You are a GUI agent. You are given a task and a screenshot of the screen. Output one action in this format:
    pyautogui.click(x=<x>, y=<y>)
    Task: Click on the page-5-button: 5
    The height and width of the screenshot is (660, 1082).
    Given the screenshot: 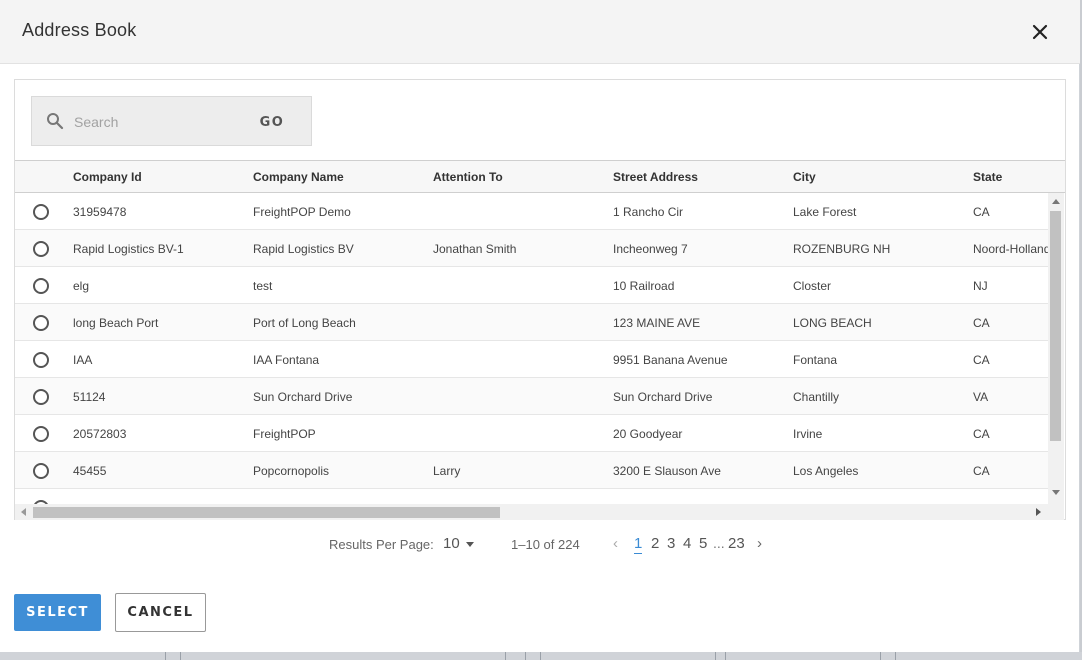 What is the action you would take?
    pyautogui.click(x=703, y=543)
    